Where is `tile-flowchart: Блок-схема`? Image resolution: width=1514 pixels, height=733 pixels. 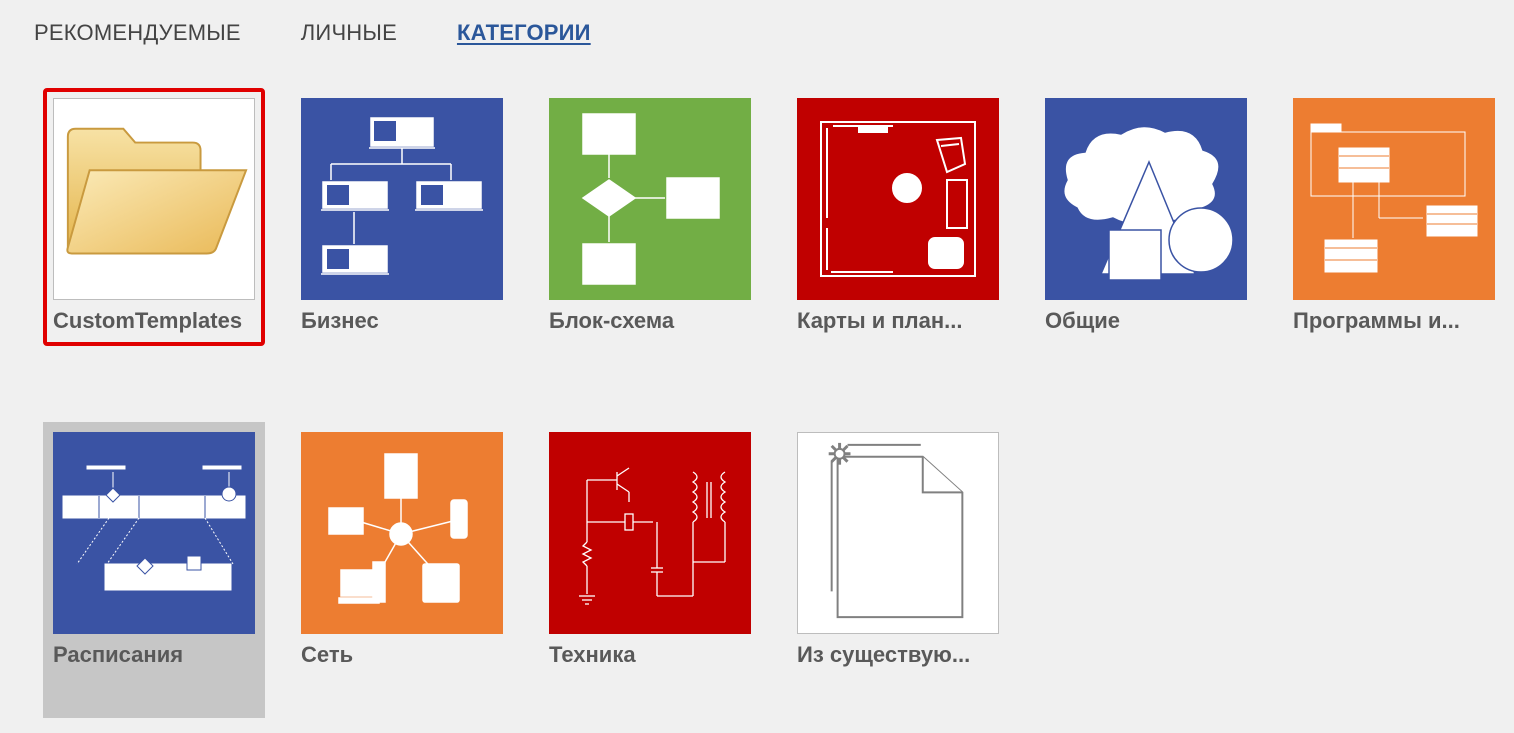 tile-flowchart: Блок-схема is located at coordinates (650, 236).